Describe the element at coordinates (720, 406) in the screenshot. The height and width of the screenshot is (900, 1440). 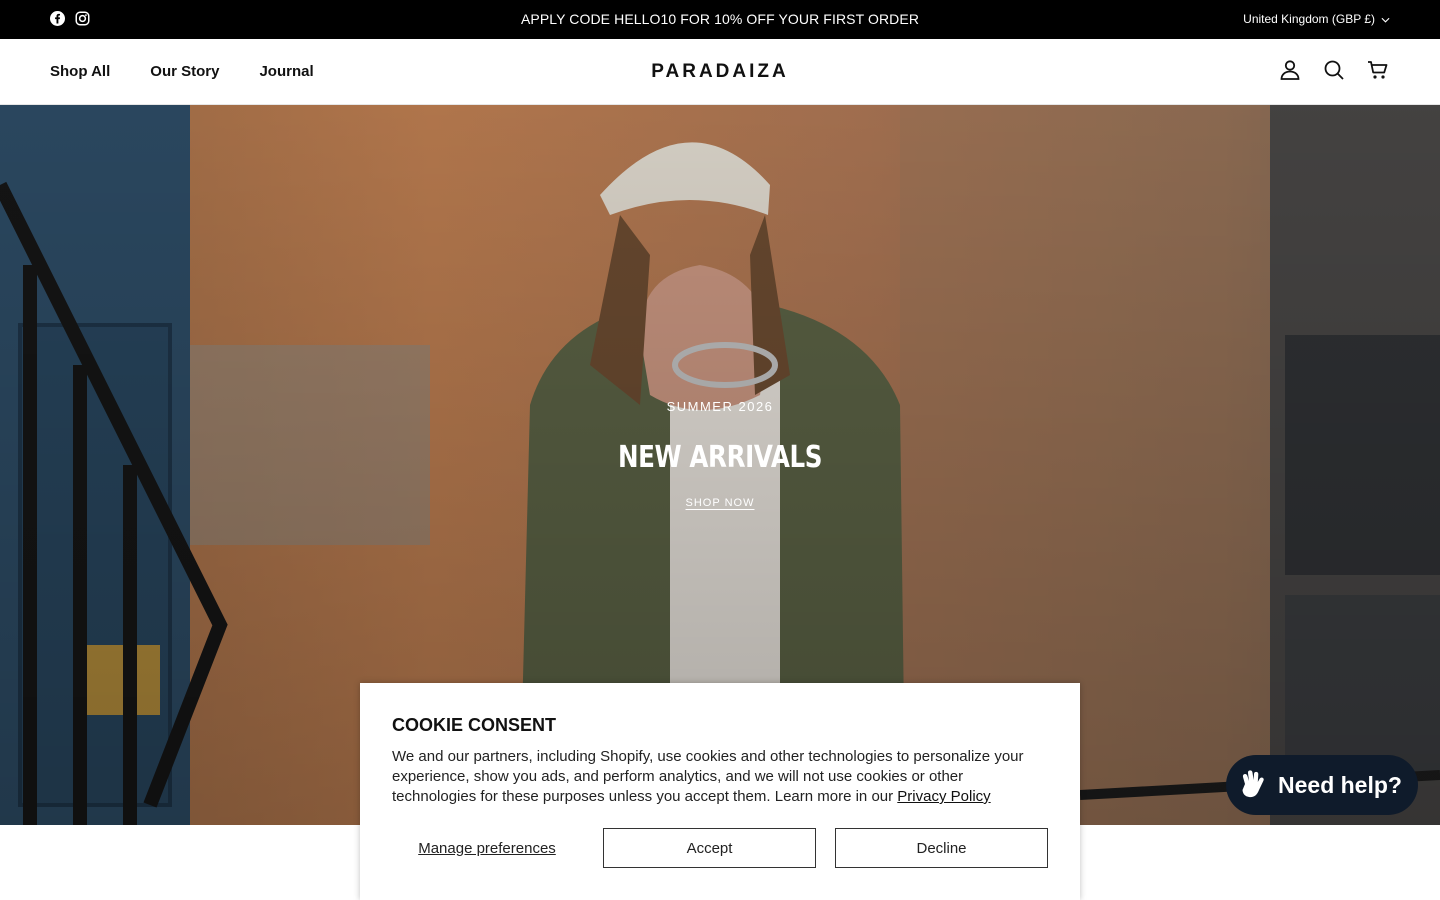
I see `hero-eyebrow: SUMMER 2026` at that location.